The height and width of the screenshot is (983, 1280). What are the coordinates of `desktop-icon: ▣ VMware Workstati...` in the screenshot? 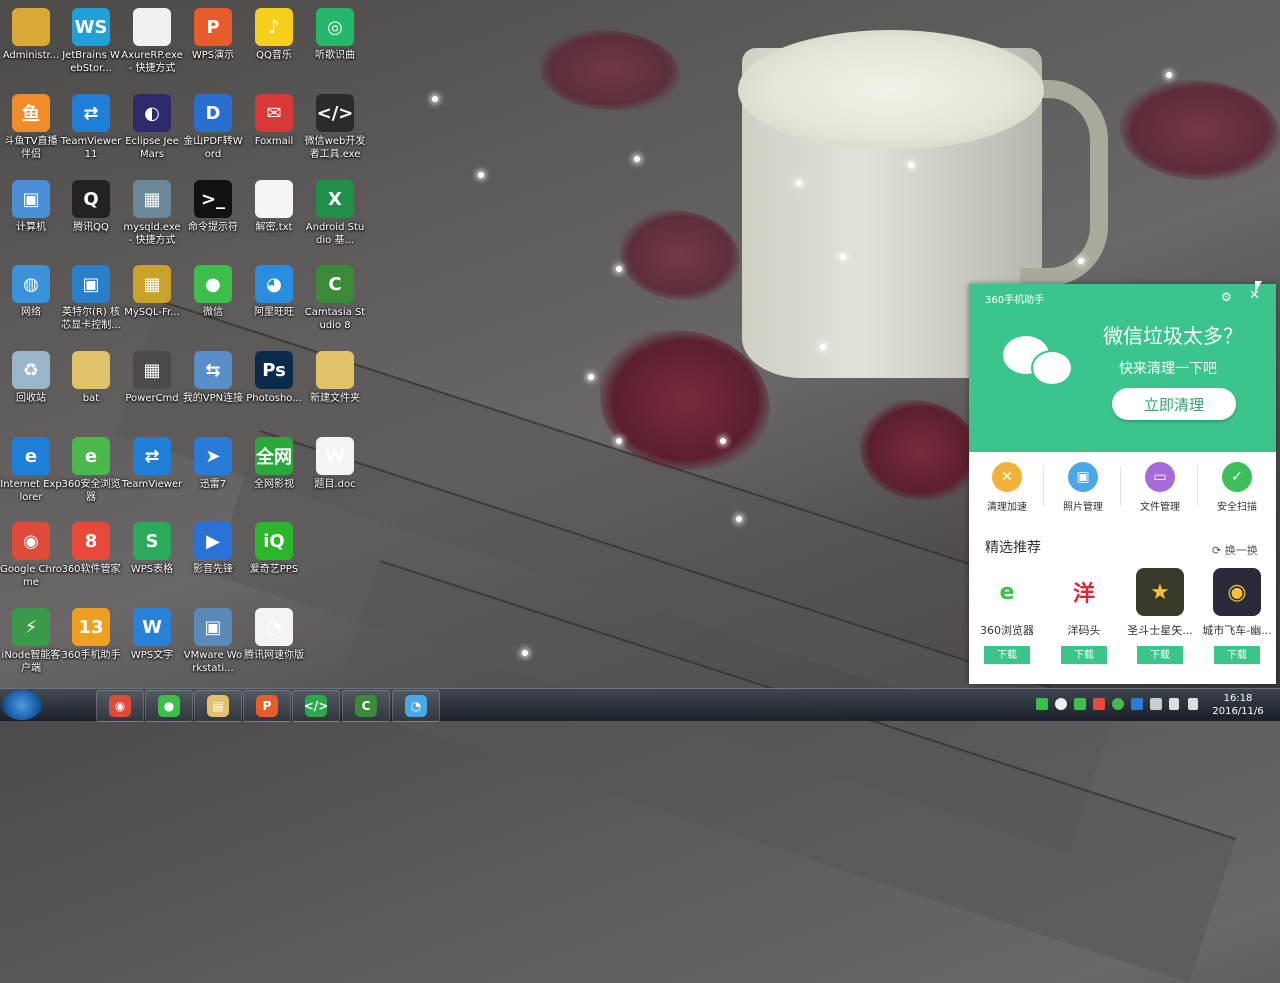 It's located at (213, 644).